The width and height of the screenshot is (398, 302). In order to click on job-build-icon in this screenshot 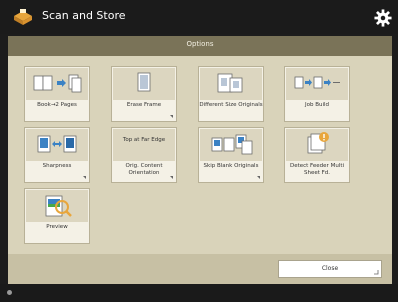, I will do `click(317, 82)`.